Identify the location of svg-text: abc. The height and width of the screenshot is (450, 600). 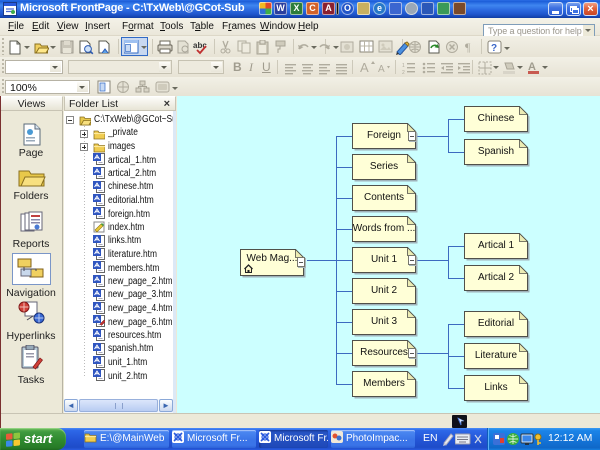
(200, 45).